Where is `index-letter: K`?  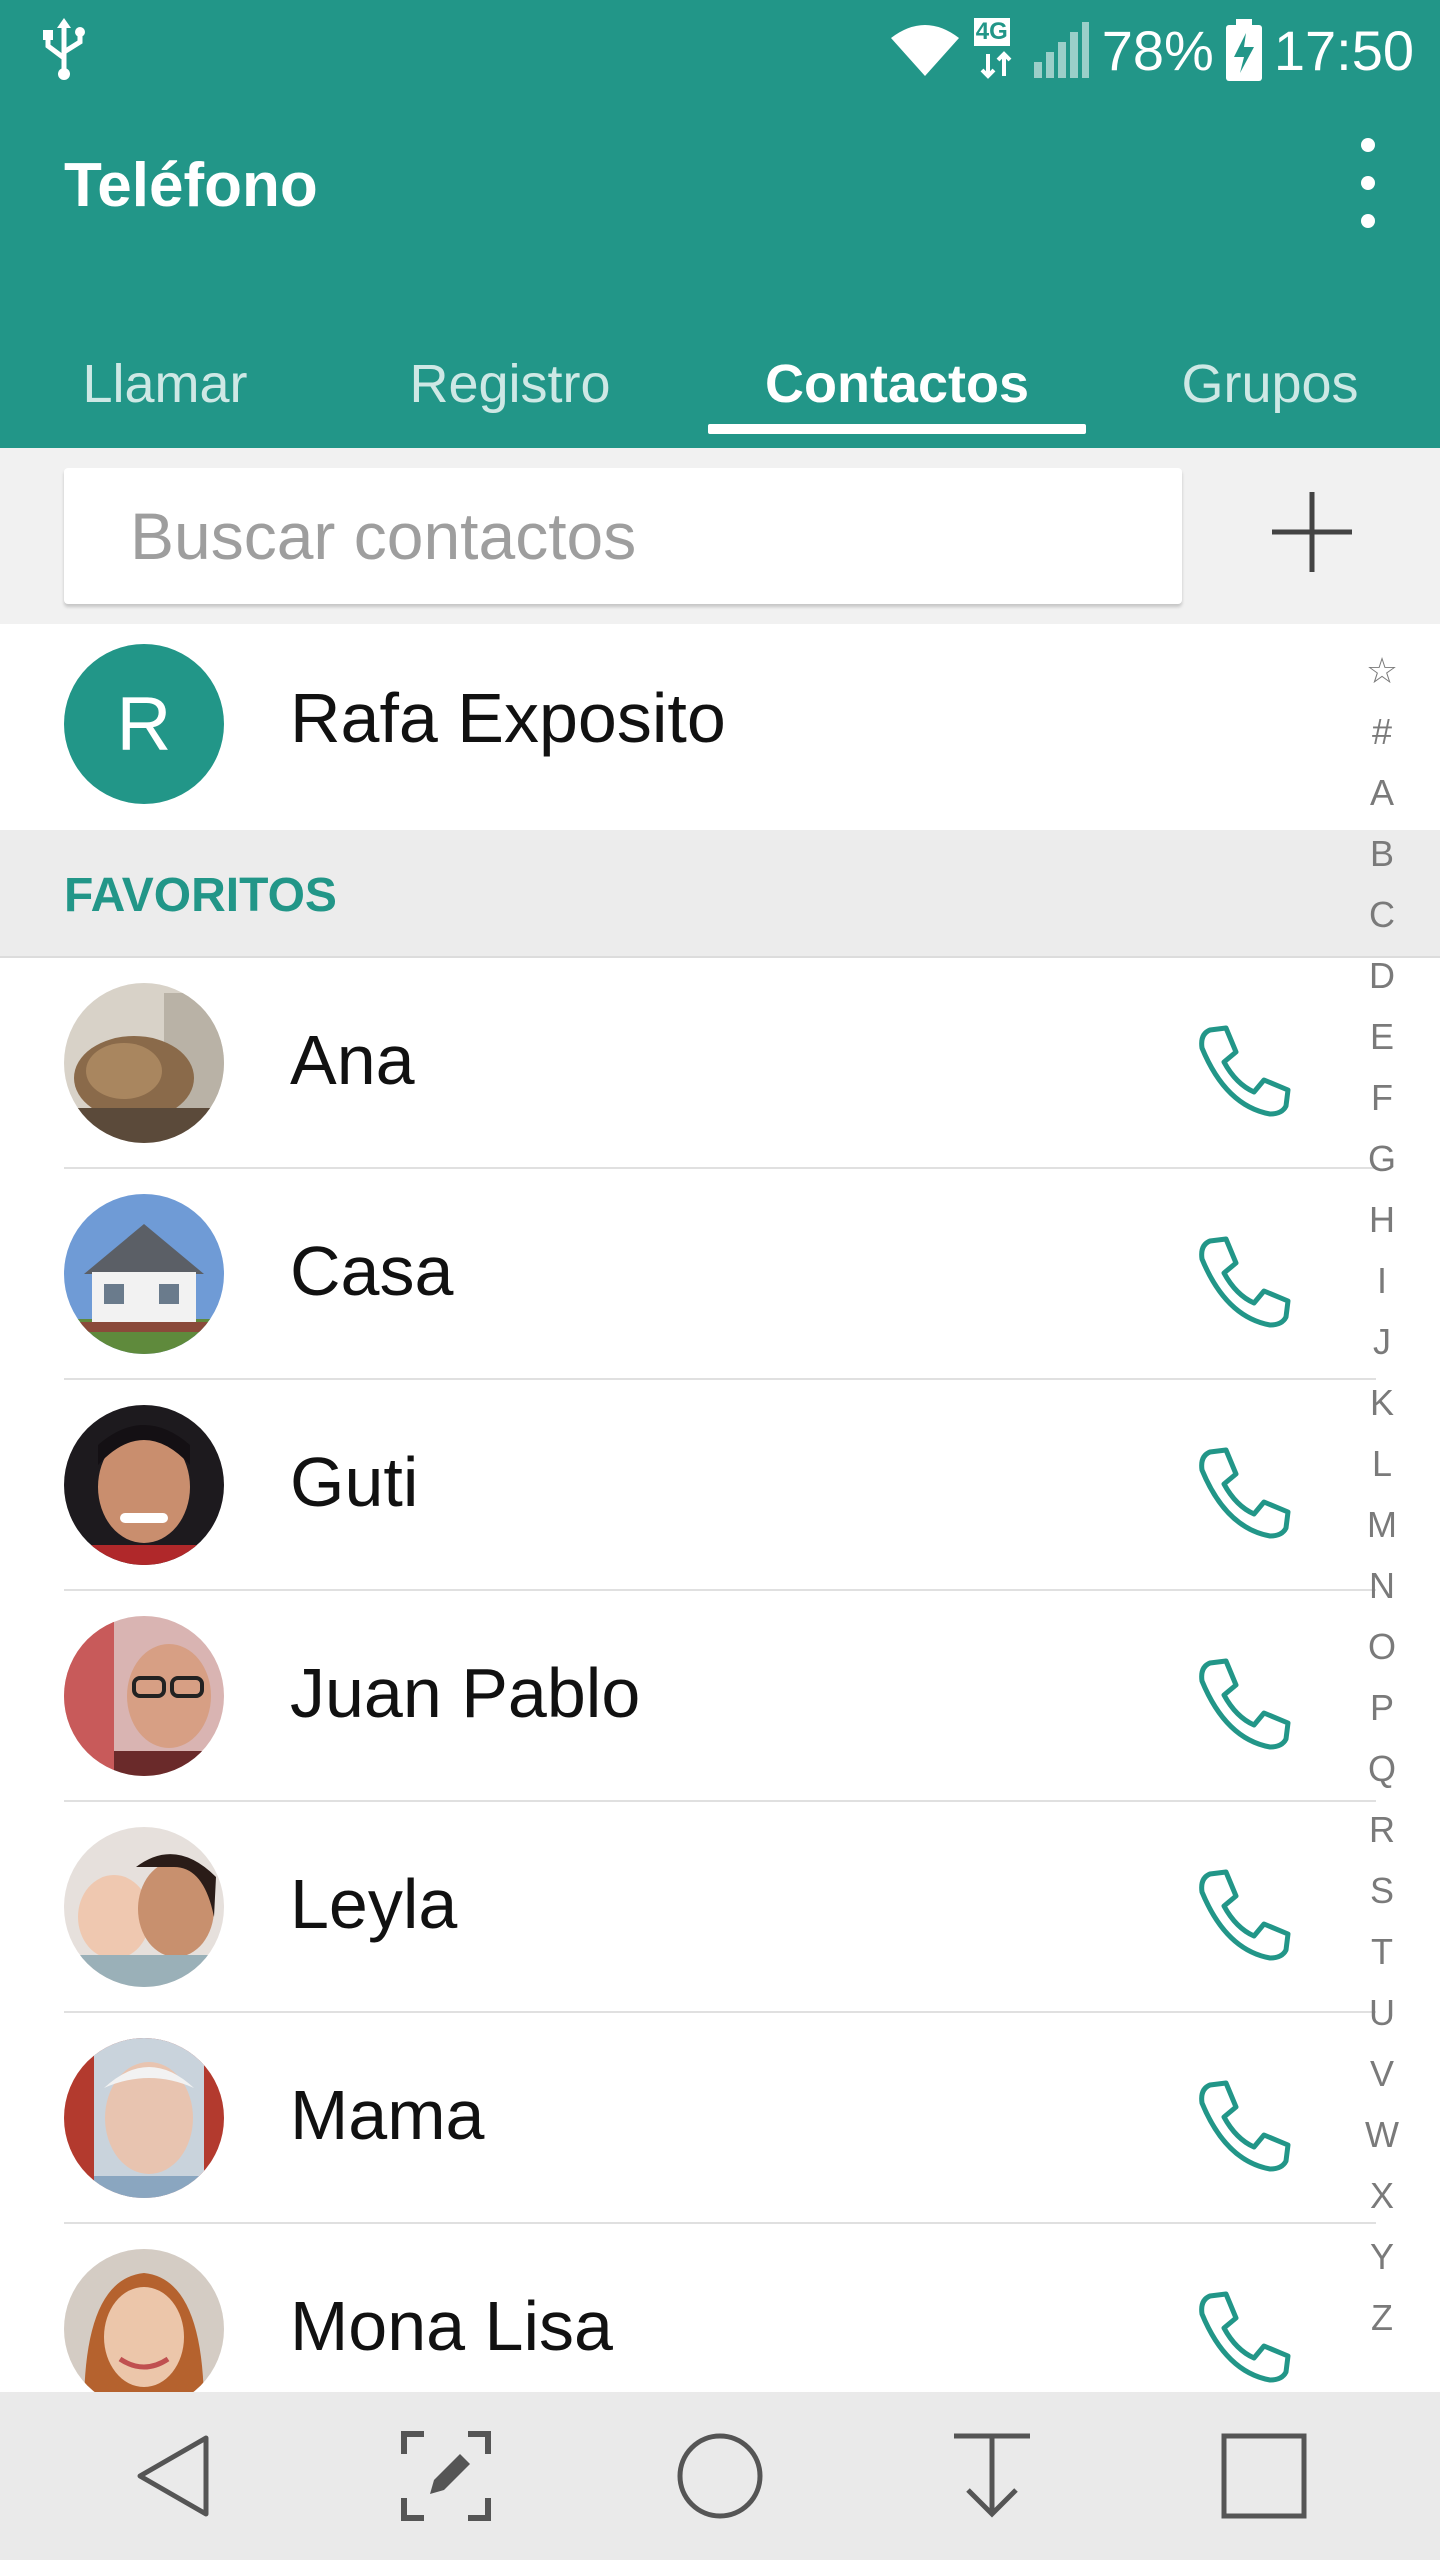 index-letter: K is located at coordinates (1382, 1402).